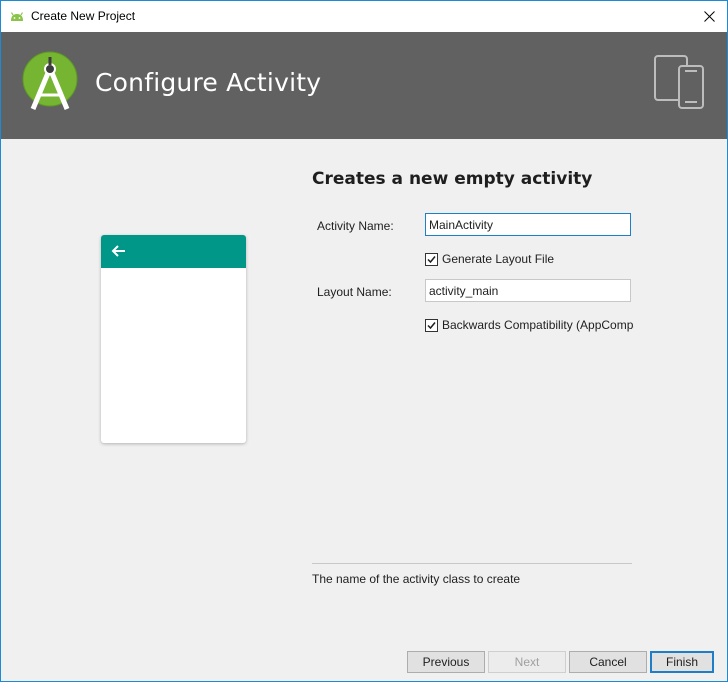 Image resolution: width=728 pixels, height=682 pixels. I want to click on close-button, so click(709, 16).